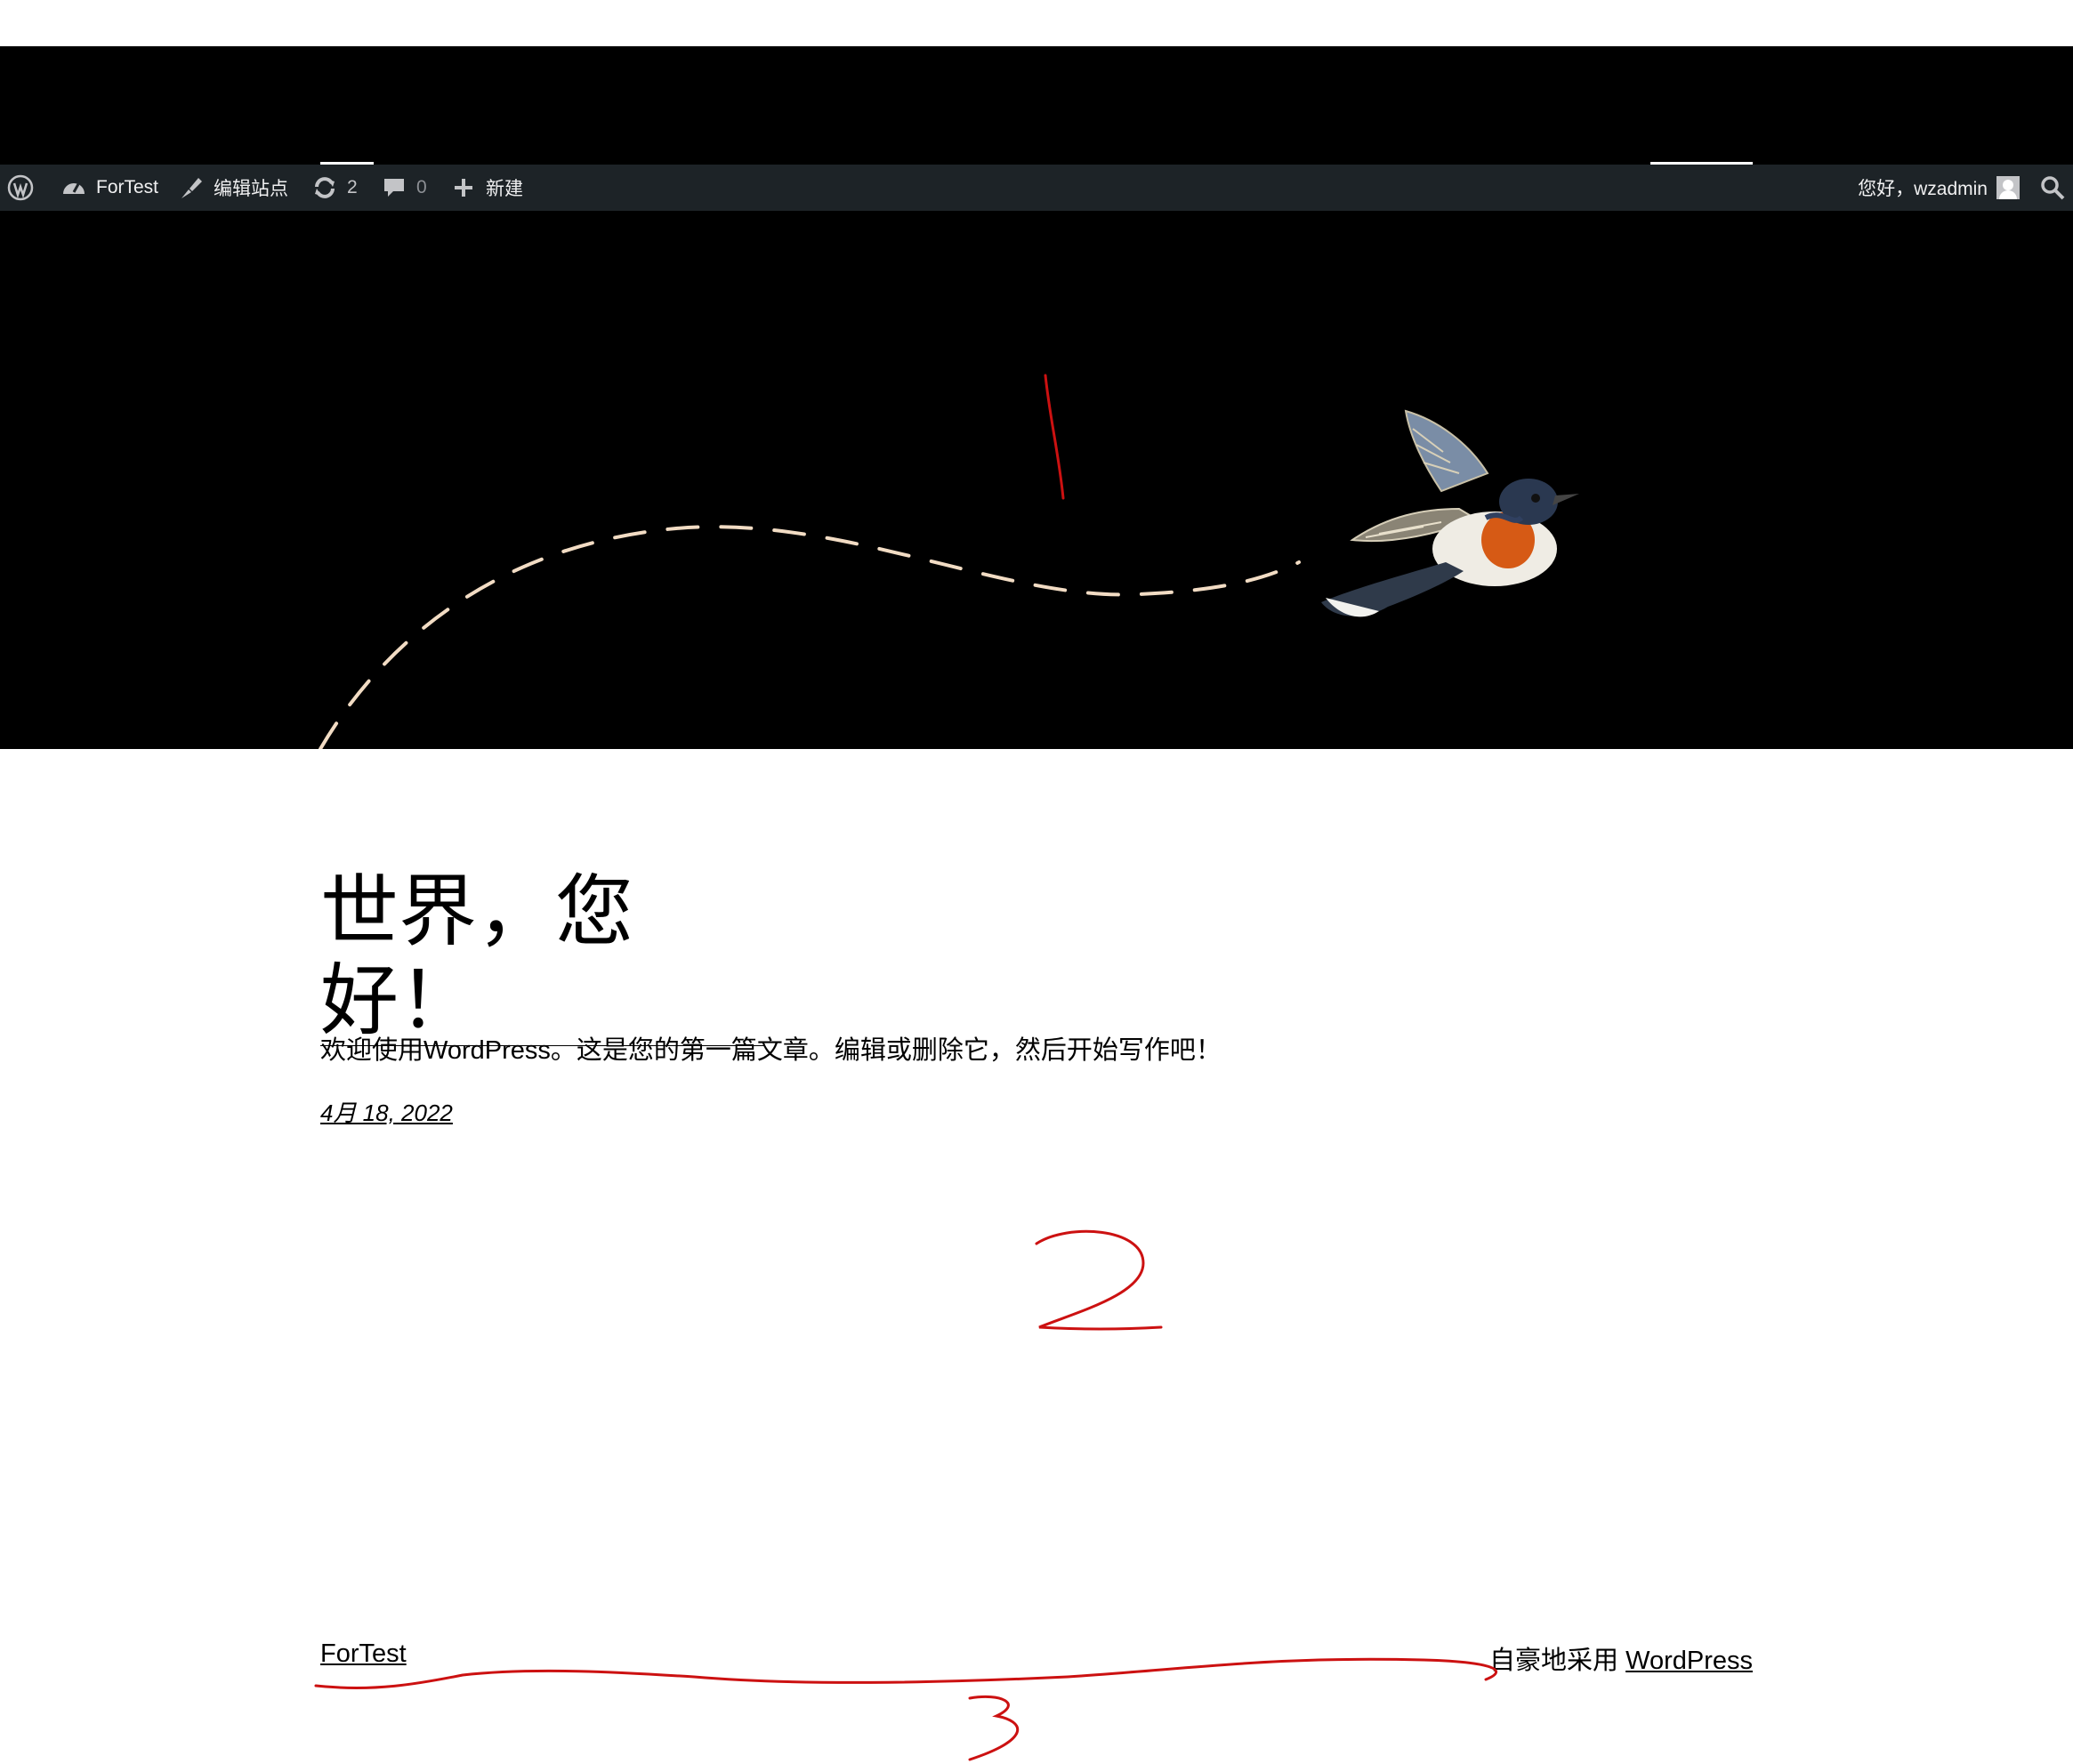 The width and height of the screenshot is (2073, 1764). I want to click on flight-path, so click(810, 637).